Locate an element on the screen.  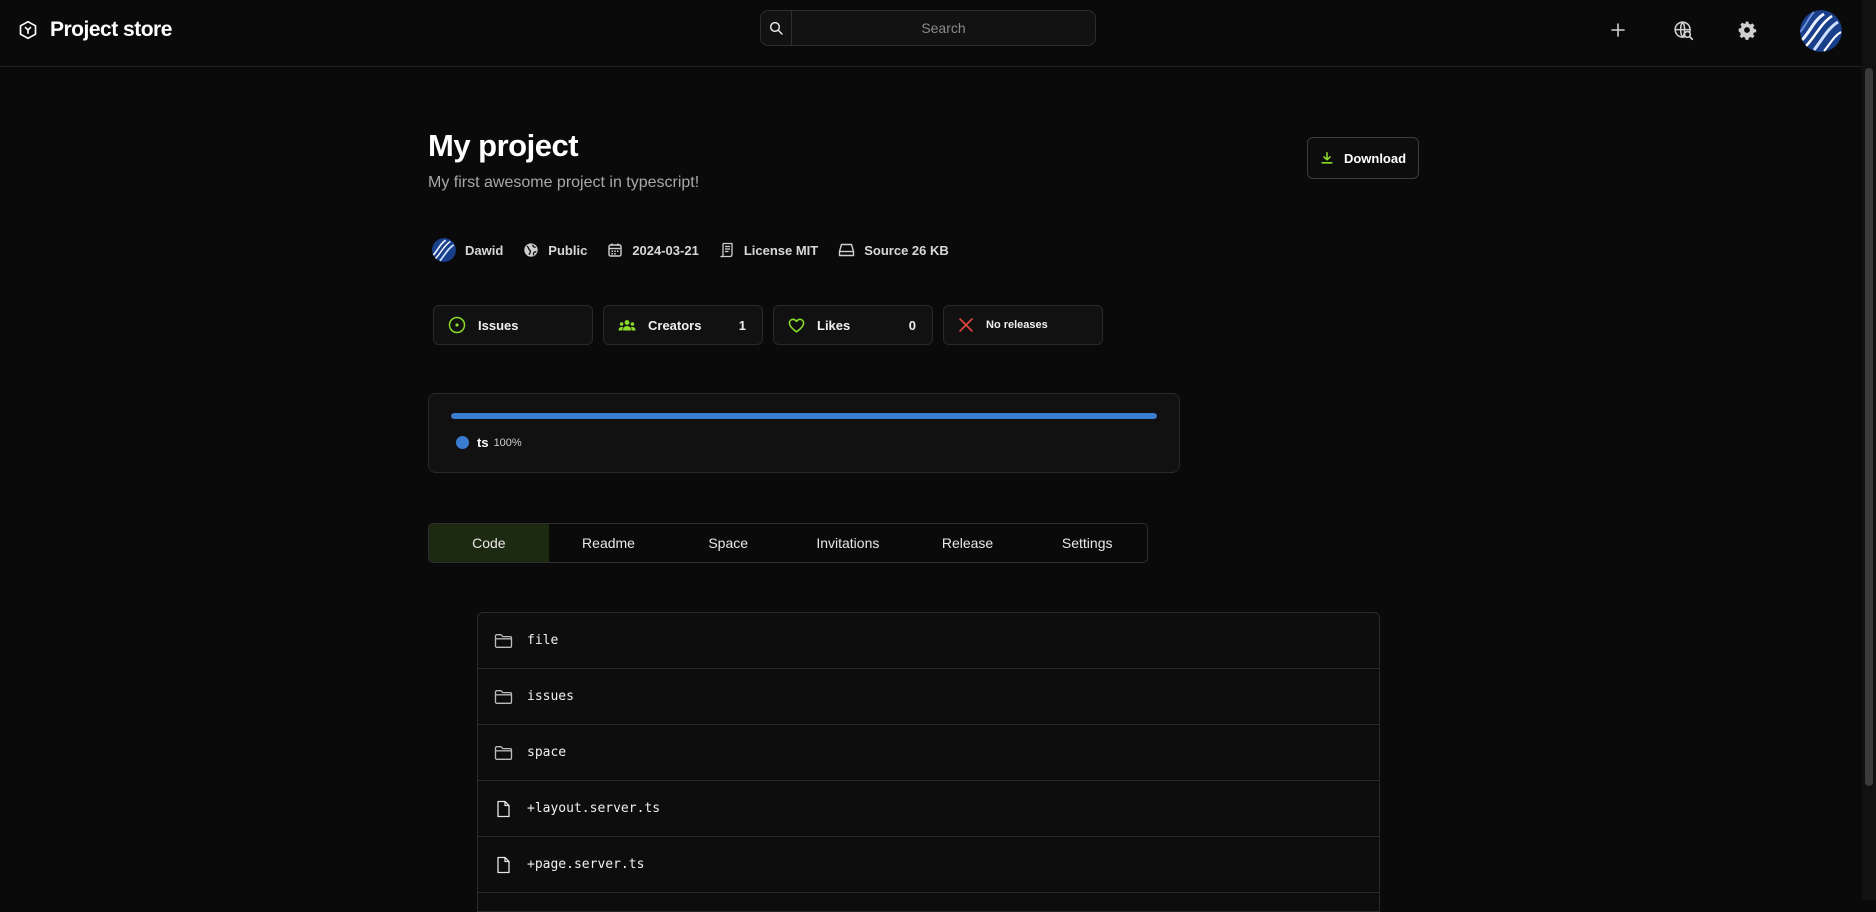
issue-circle-icon is located at coordinates (457, 325).